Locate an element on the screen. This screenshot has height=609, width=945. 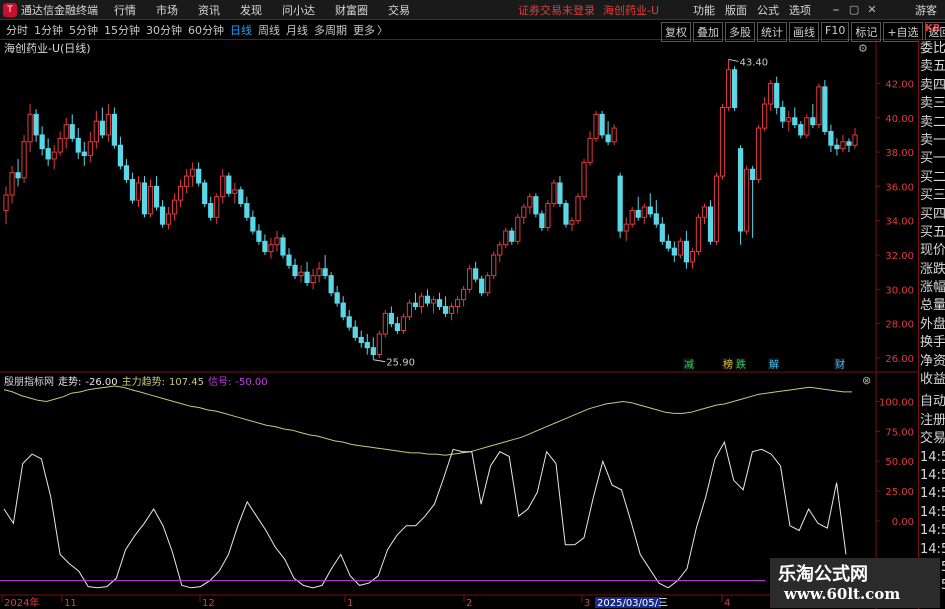
guest-user: 游客 is located at coordinates (926, 10).